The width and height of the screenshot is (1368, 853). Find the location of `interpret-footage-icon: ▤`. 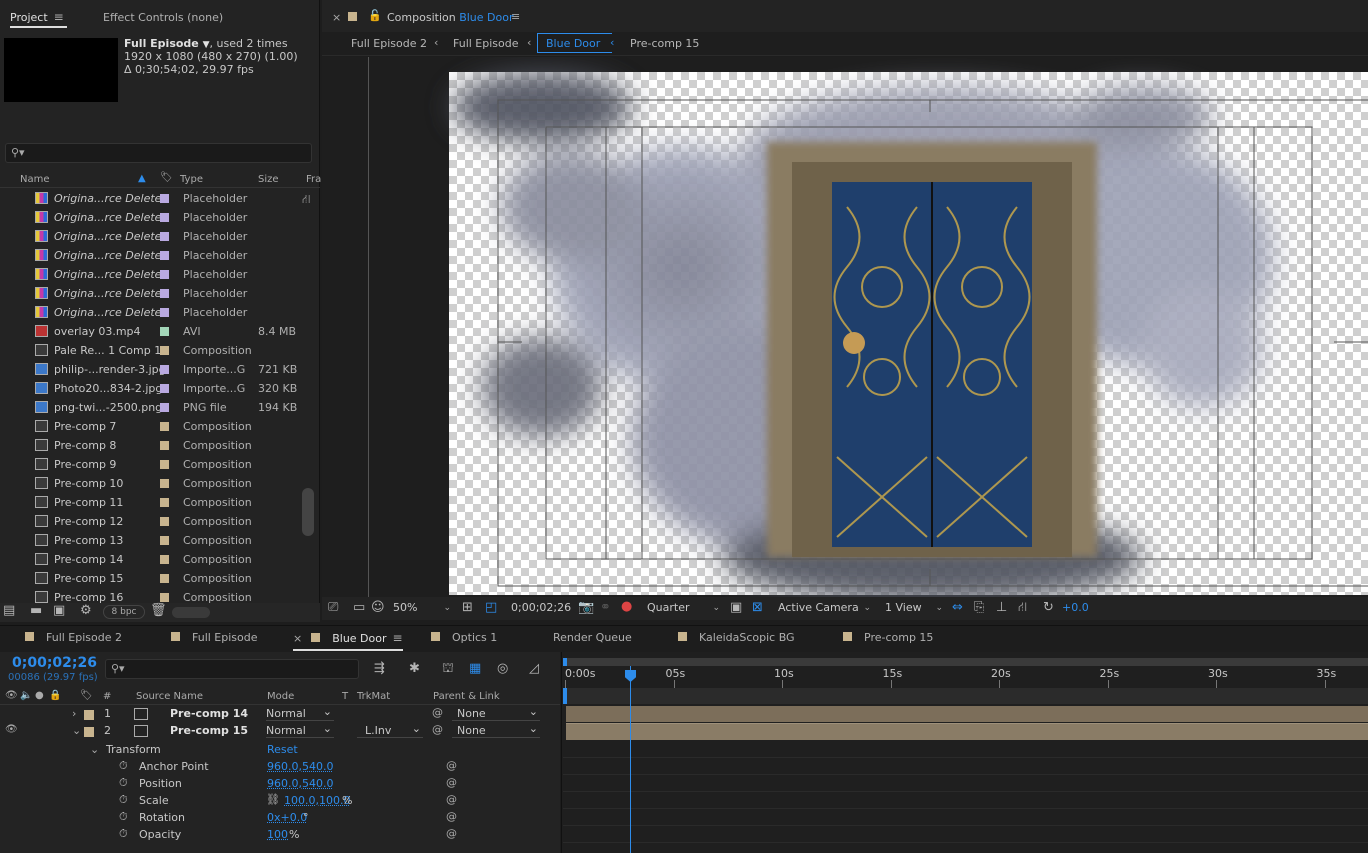

interpret-footage-icon: ▤ is located at coordinates (9, 610).